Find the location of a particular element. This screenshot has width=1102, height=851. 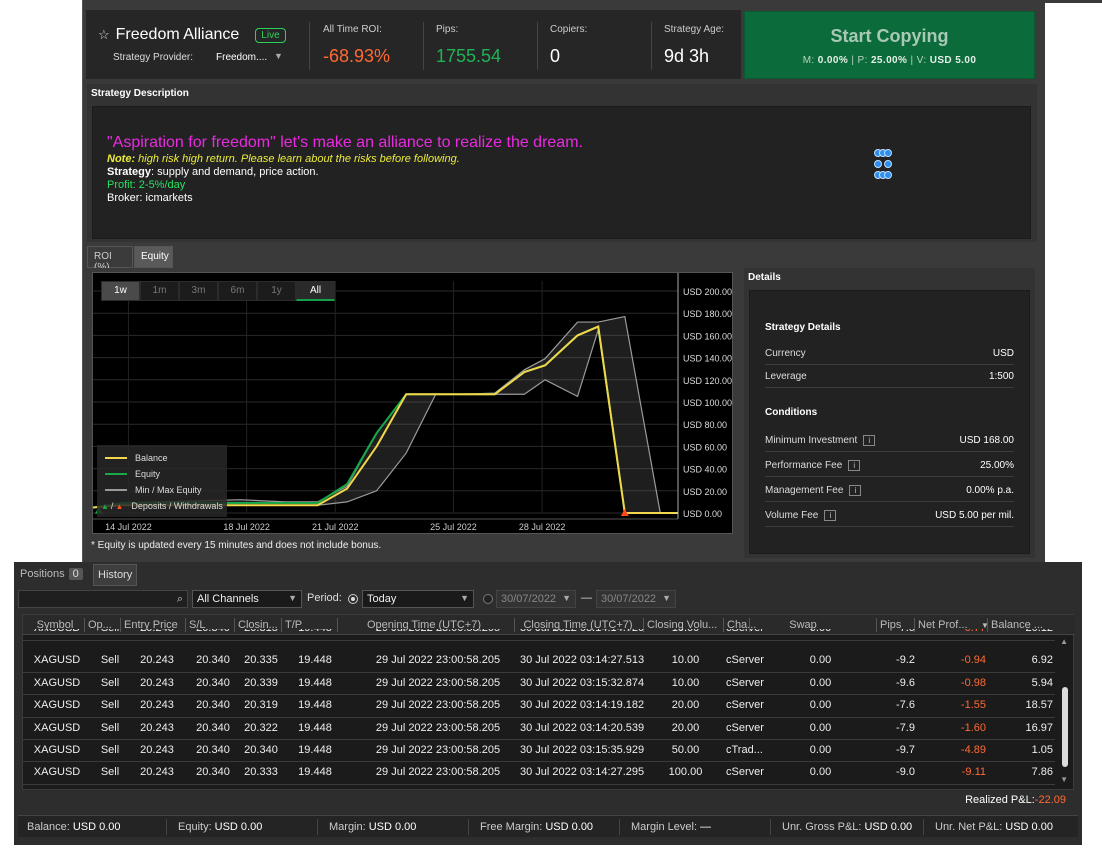

status-margin: Margin: USD 0.00 is located at coordinates (373, 827).